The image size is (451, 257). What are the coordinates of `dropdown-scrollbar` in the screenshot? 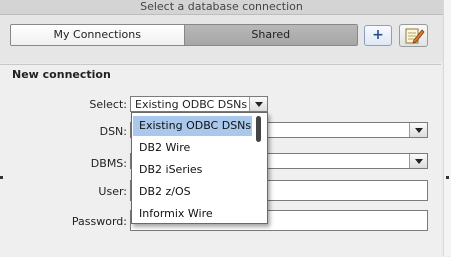 It's located at (258, 129).